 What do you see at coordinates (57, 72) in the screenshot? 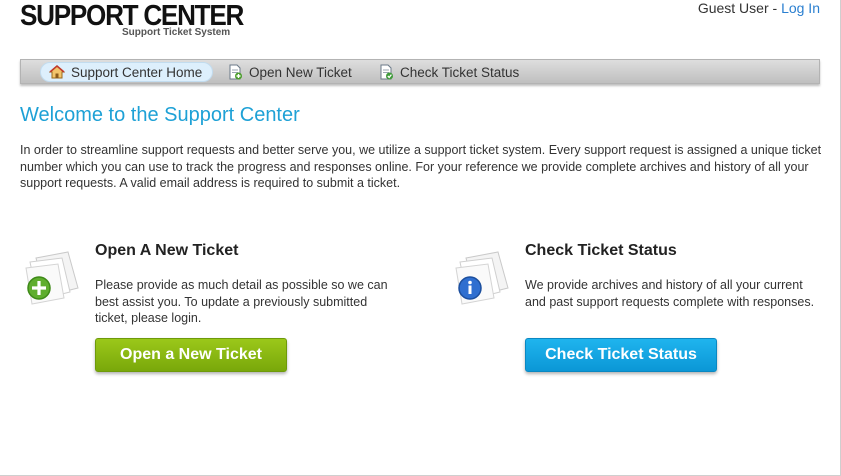
I see `home-icon` at bounding box center [57, 72].